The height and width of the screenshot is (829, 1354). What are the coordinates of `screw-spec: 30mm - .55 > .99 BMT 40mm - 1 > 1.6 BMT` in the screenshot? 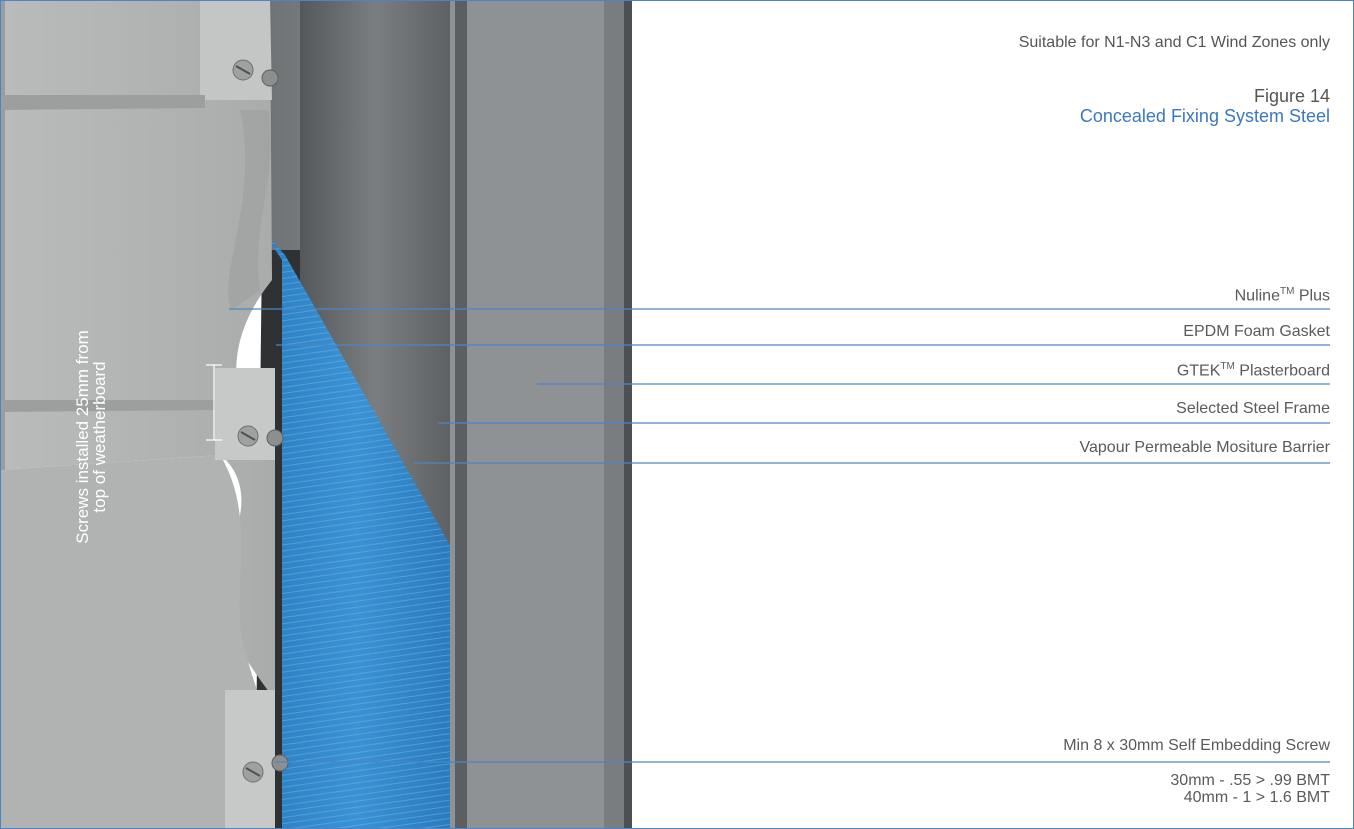 It's located at (1250, 789).